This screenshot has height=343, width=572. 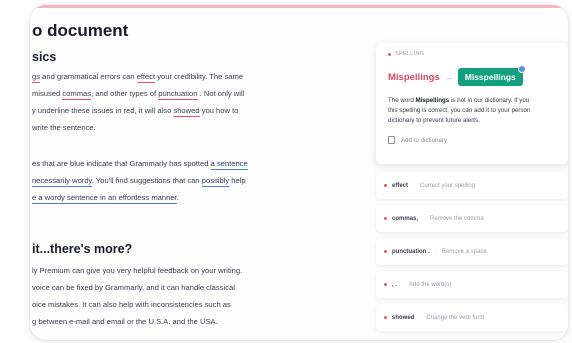 I want to click on suggestion-item: commas, · Remove the comma, so click(x=472, y=218).